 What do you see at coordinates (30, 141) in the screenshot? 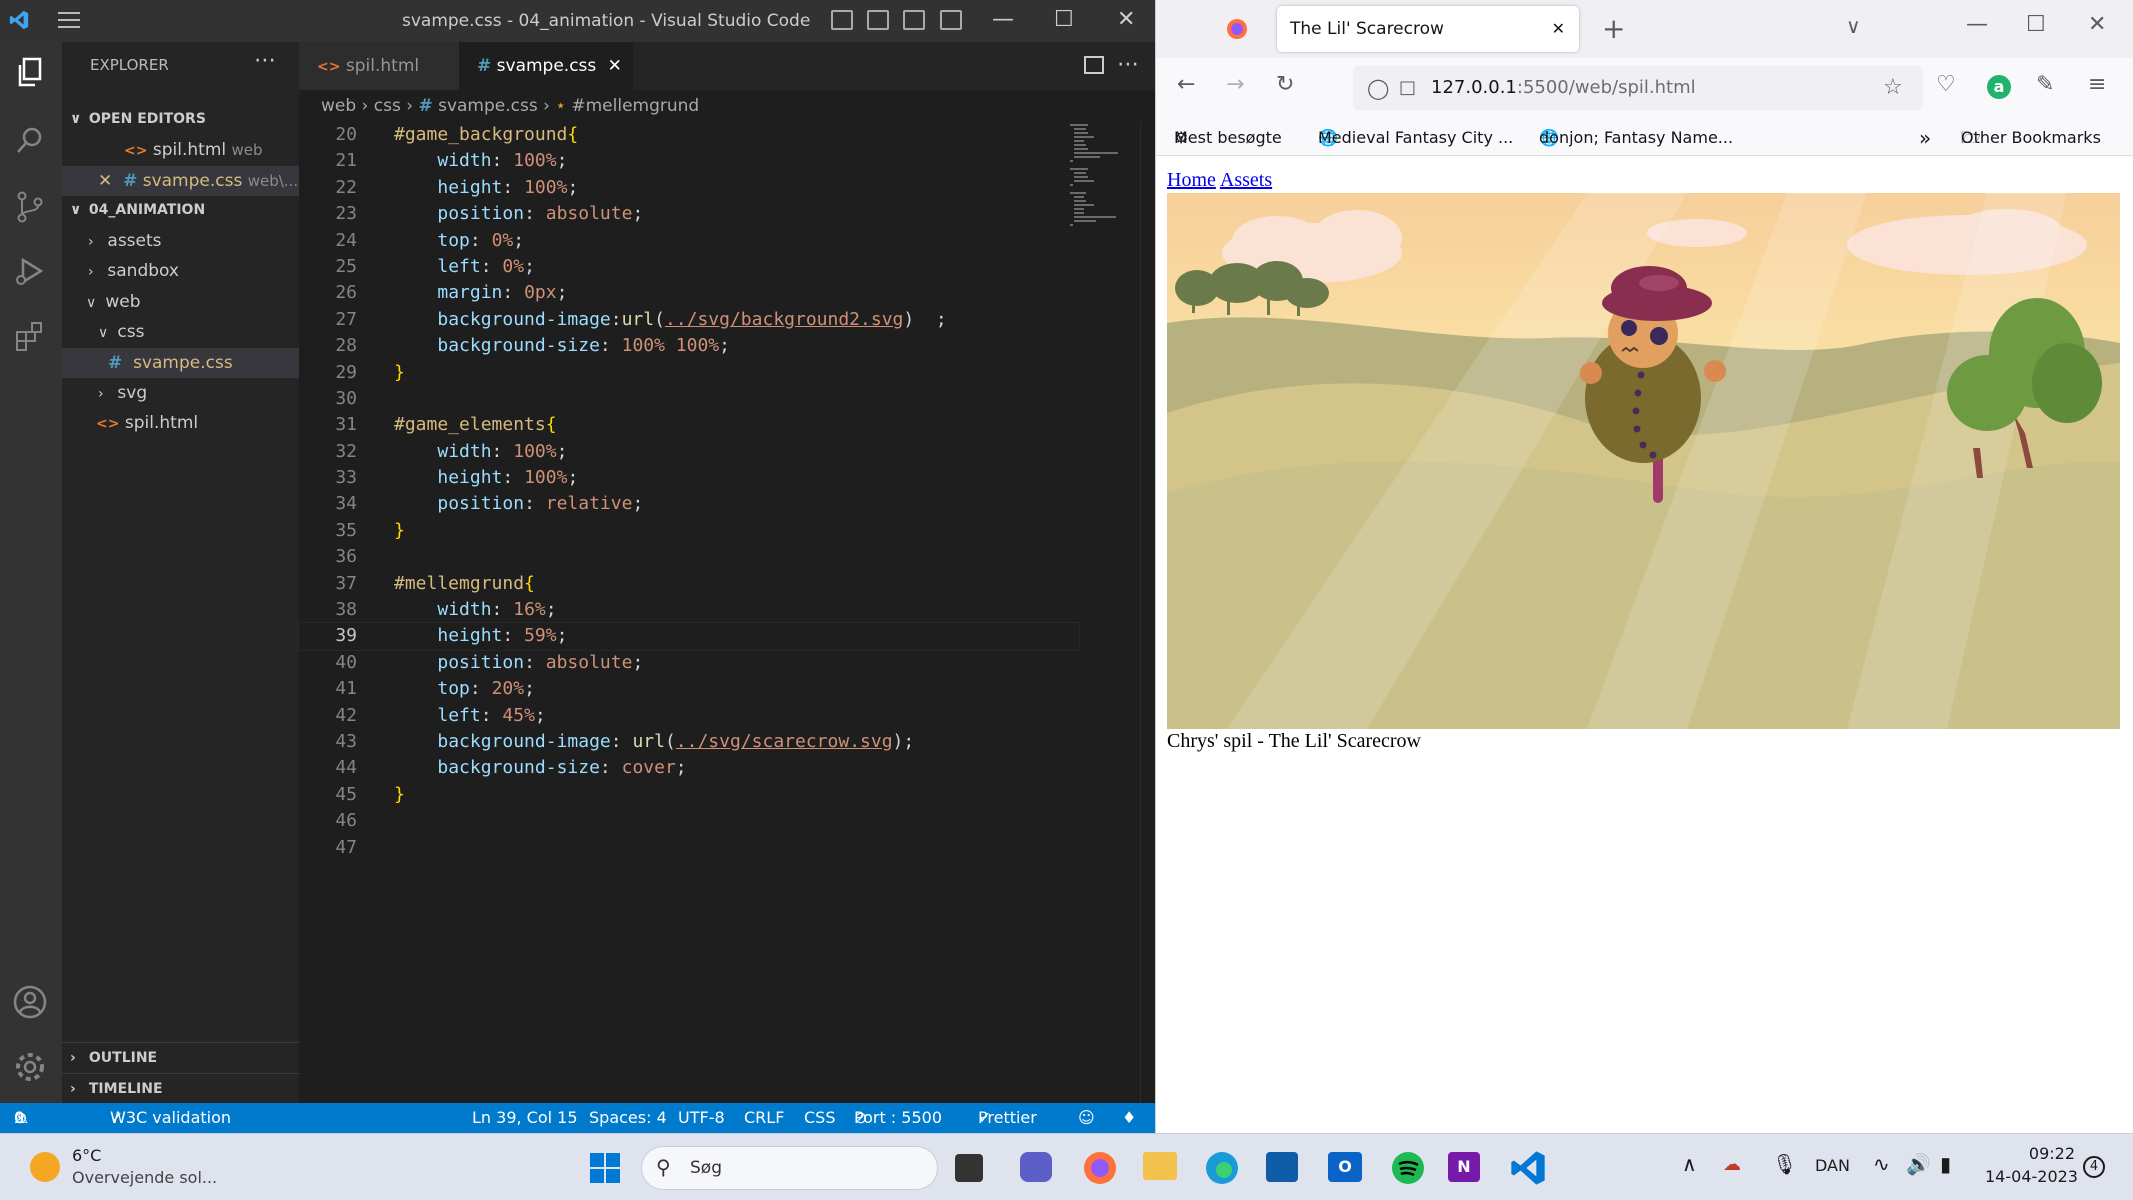
I see `search-icon` at bounding box center [30, 141].